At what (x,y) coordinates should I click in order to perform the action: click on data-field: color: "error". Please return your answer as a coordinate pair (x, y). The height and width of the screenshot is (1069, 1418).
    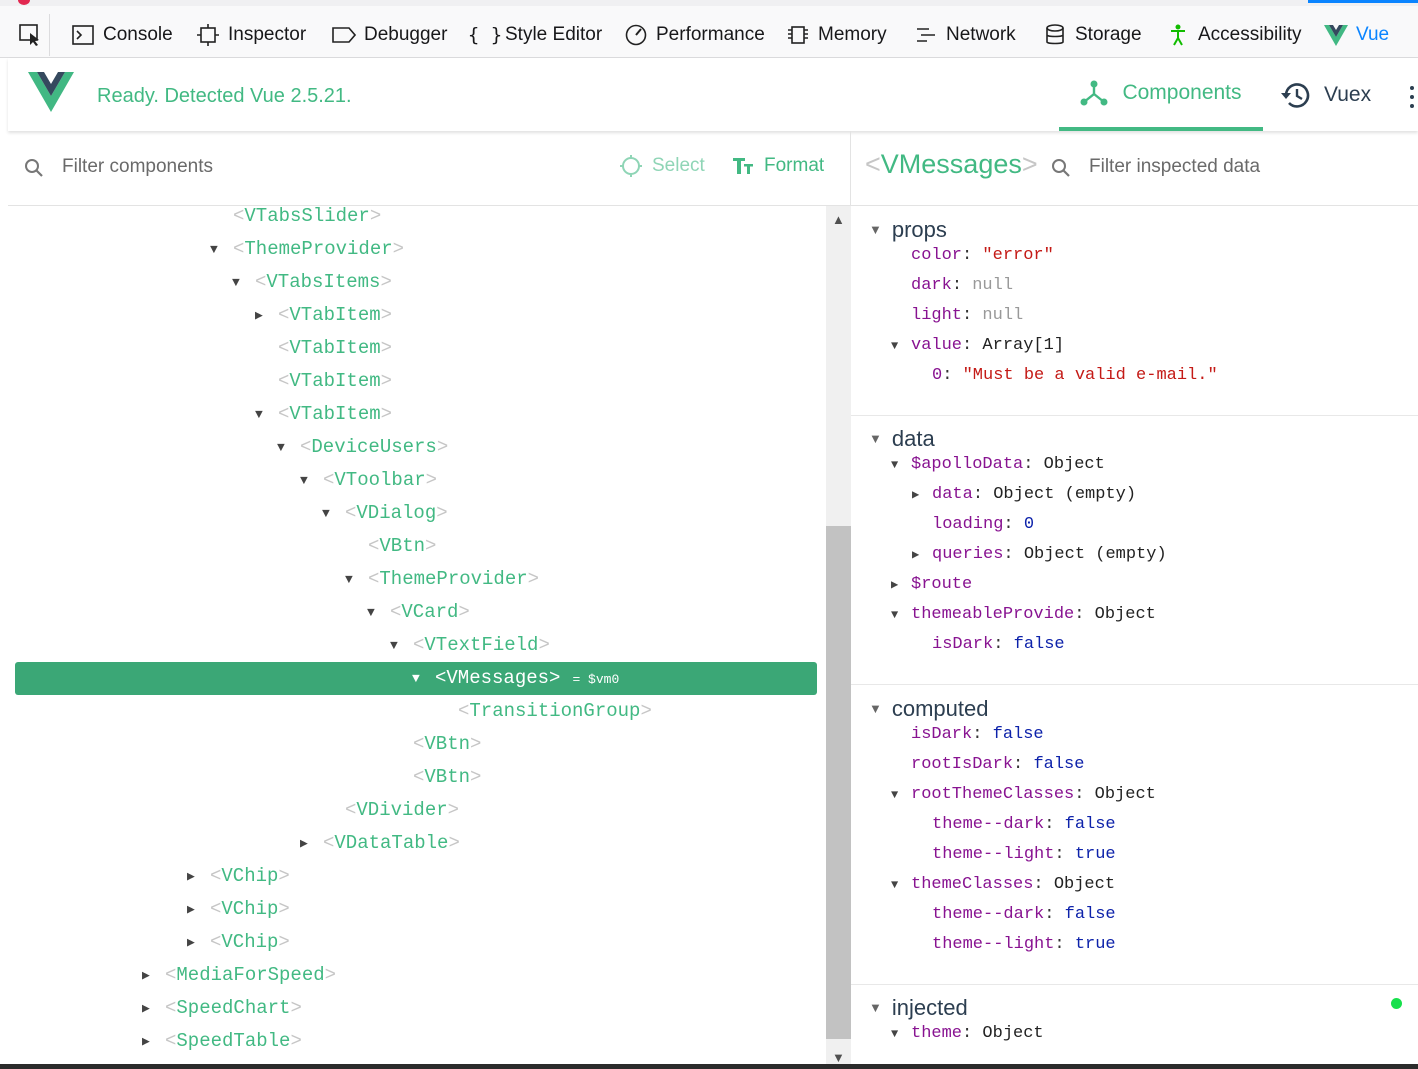
    Looking at the image, I should click on (982, 256).